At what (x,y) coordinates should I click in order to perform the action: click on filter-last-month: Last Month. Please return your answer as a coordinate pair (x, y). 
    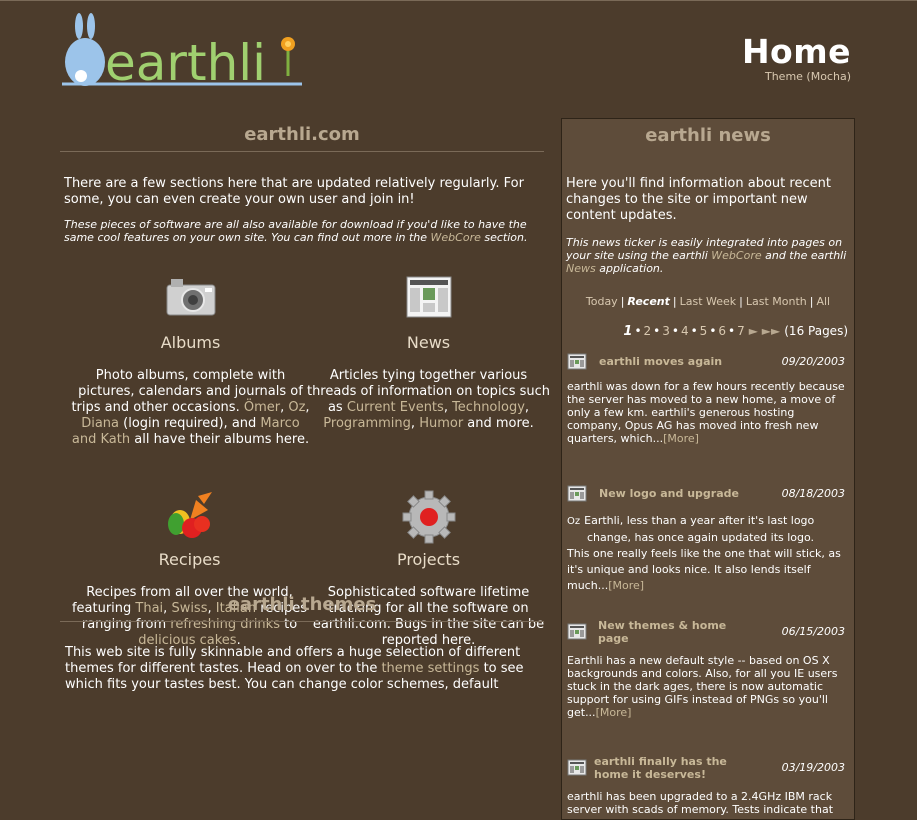
    Looking at the image, I should click on (776, 301).